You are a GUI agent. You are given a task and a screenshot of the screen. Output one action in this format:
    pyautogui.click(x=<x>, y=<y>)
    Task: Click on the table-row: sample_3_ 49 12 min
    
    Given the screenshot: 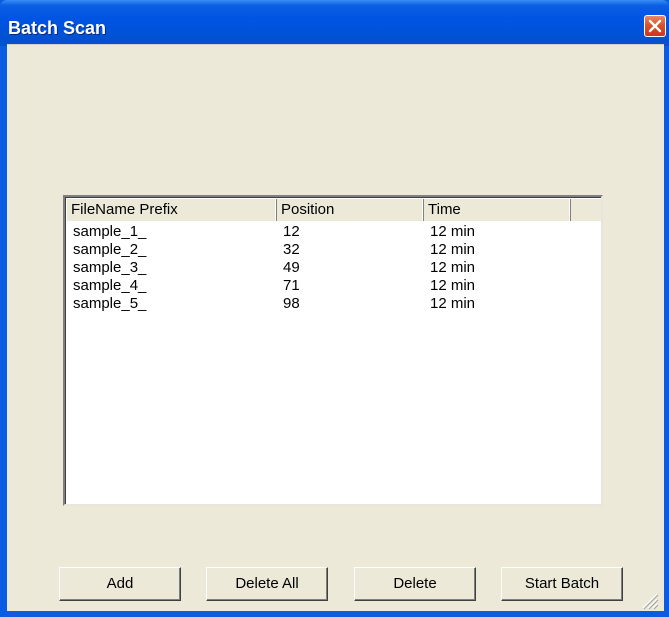 What is the action you would take?
    pyautogui.click(x=334, y=268)
    